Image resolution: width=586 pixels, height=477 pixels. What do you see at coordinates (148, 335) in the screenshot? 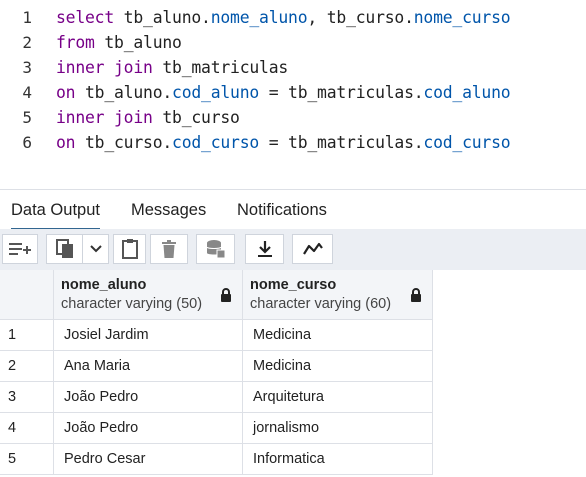
I see `table-cell: Josiel Jardim` at bounding box center [148, 335].